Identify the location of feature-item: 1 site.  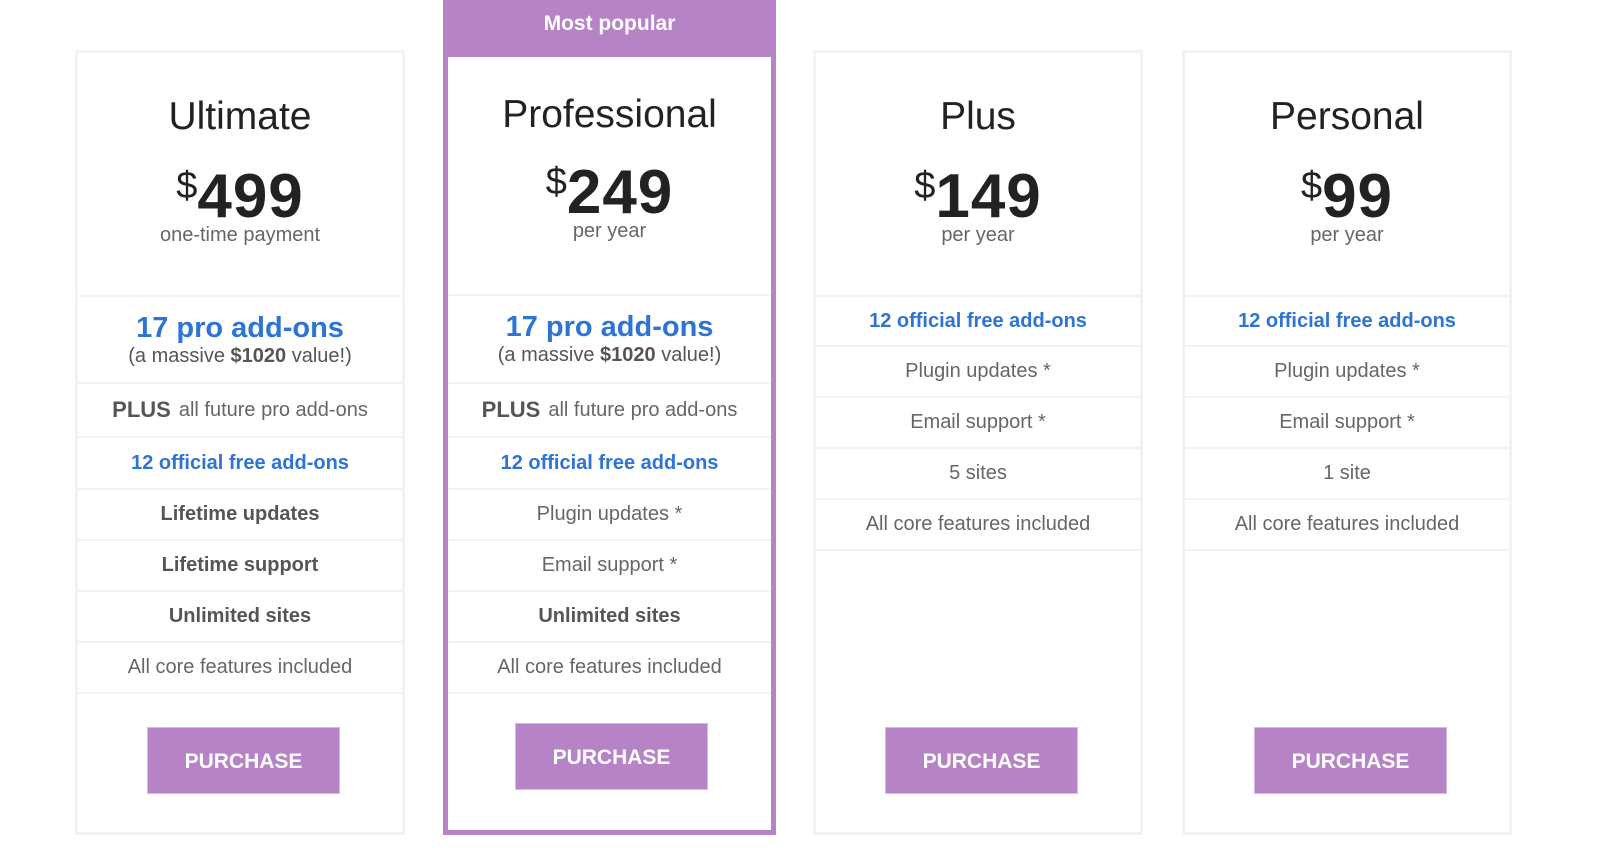
(1347, 472).